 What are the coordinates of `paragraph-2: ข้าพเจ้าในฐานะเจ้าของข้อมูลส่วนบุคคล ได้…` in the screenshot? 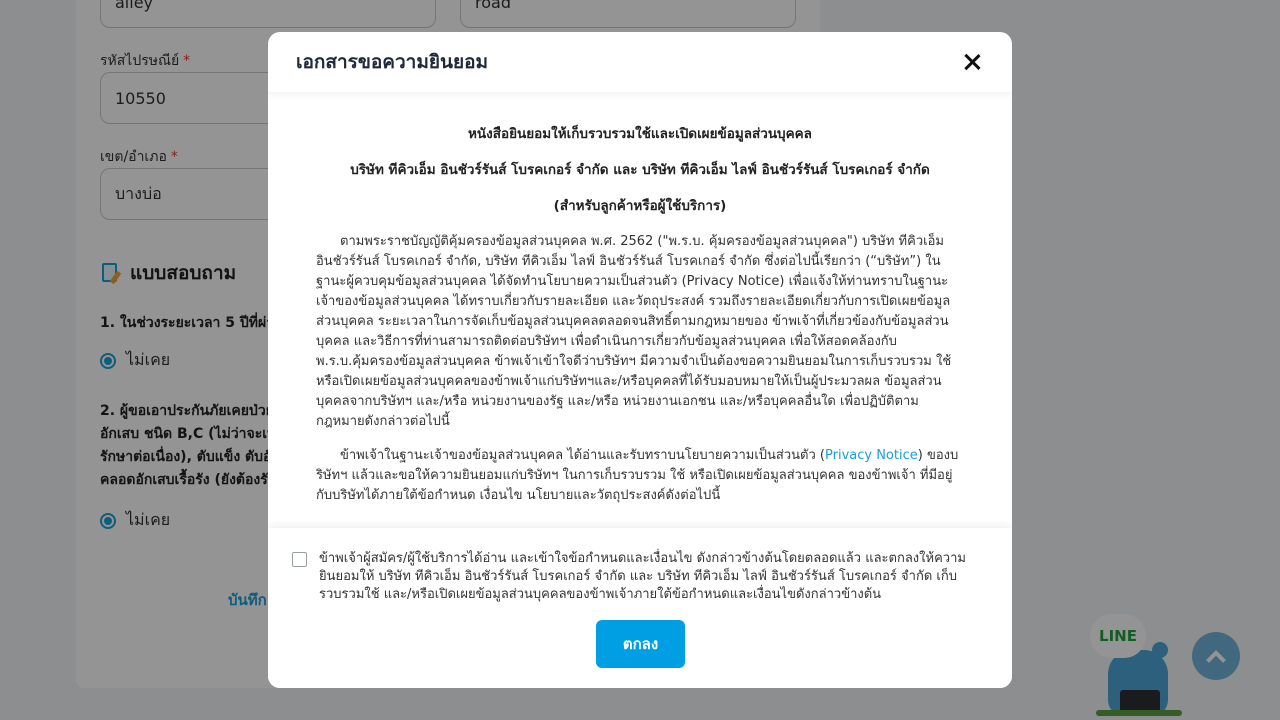 It's located at (640, 476).